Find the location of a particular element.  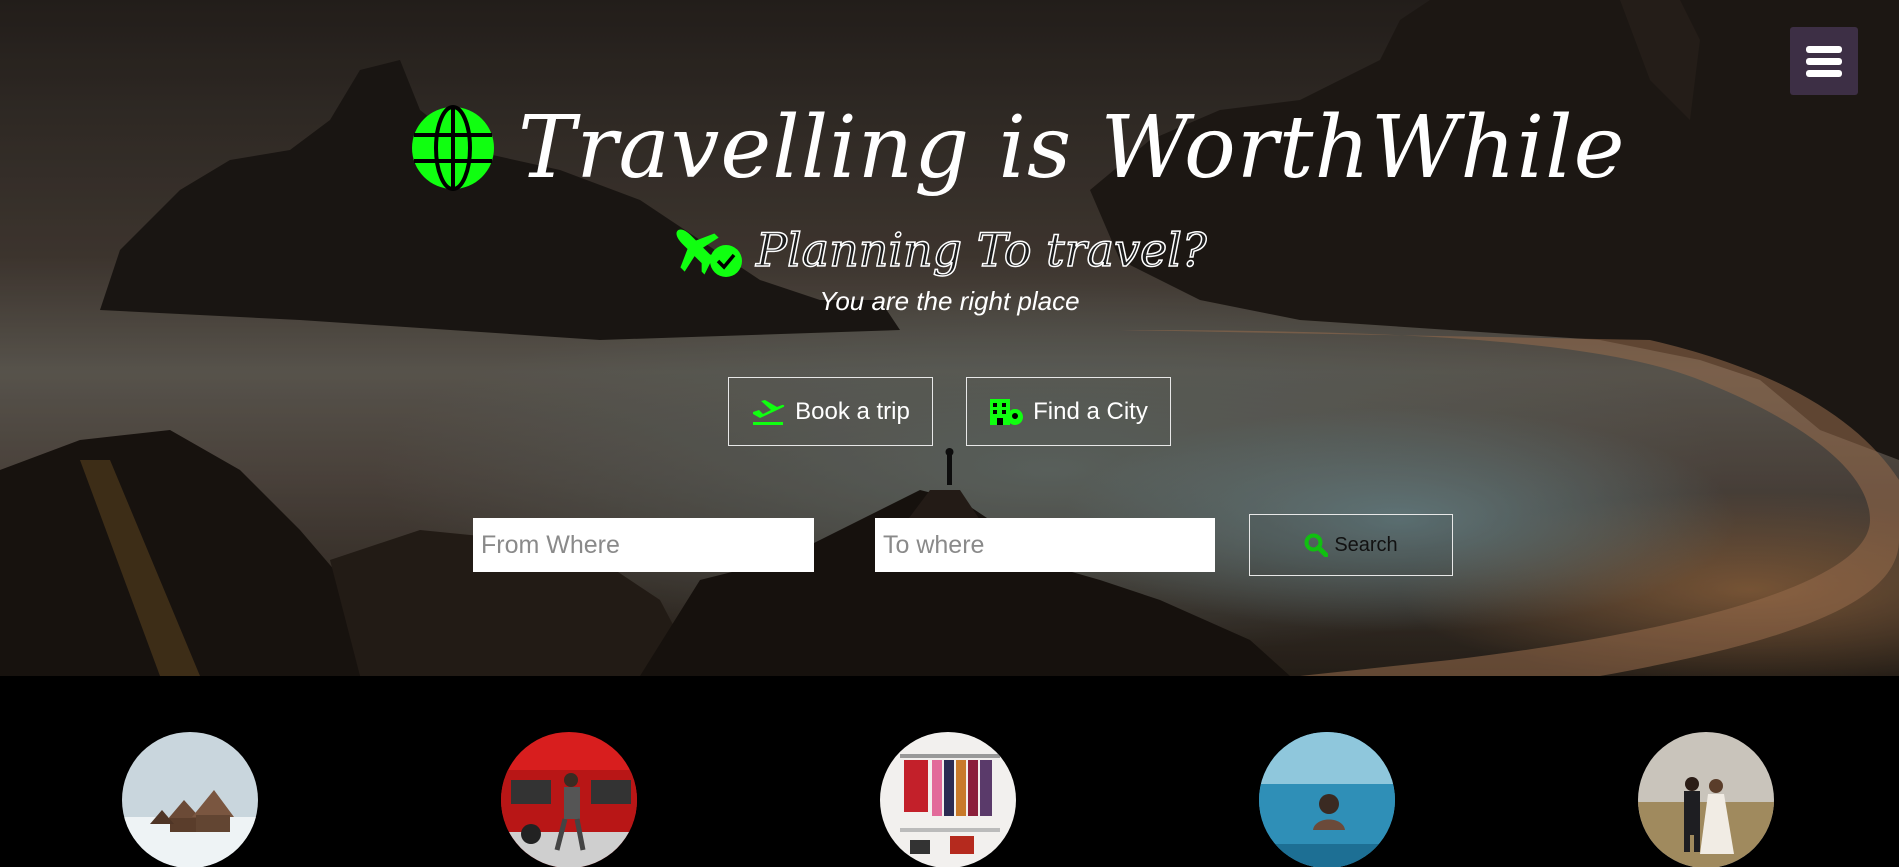

hero-subtitle-row: Planning To travel? is located at coordinates (939, 250).